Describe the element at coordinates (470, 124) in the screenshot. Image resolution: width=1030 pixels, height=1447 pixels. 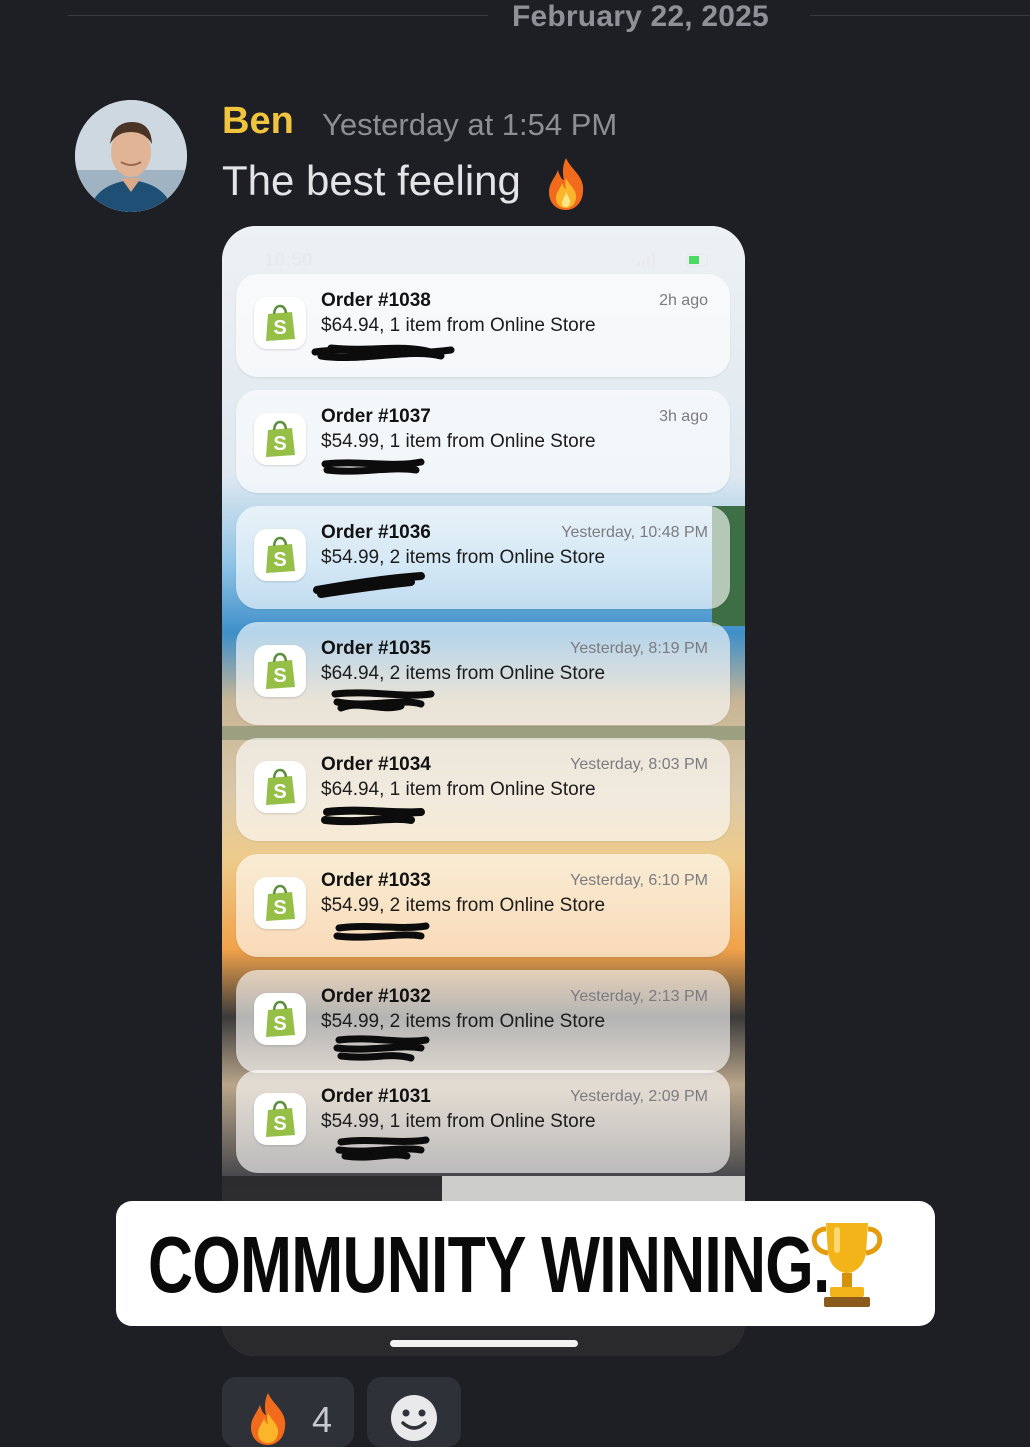
I see `message-timestamp: Yesterday at 1:54 PM` at that location.